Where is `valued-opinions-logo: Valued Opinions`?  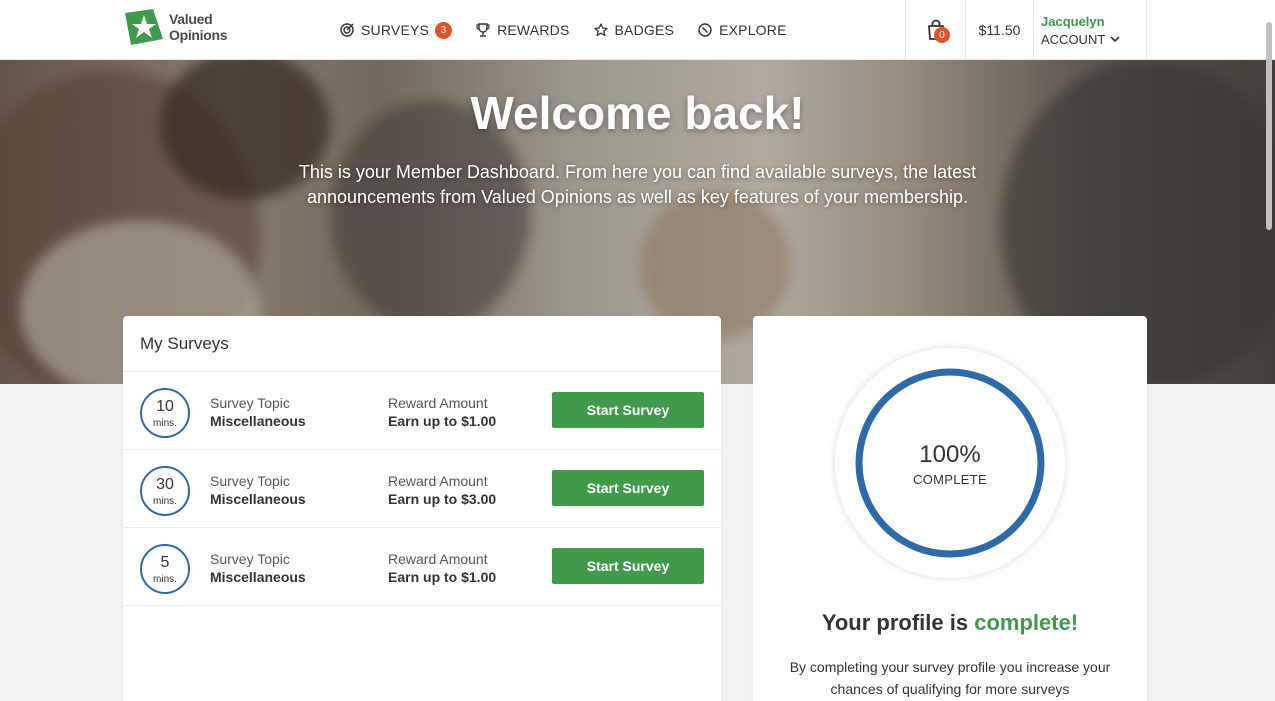
valued-opinions-logo: Valued Opinions is located at coordinates (175, 27).